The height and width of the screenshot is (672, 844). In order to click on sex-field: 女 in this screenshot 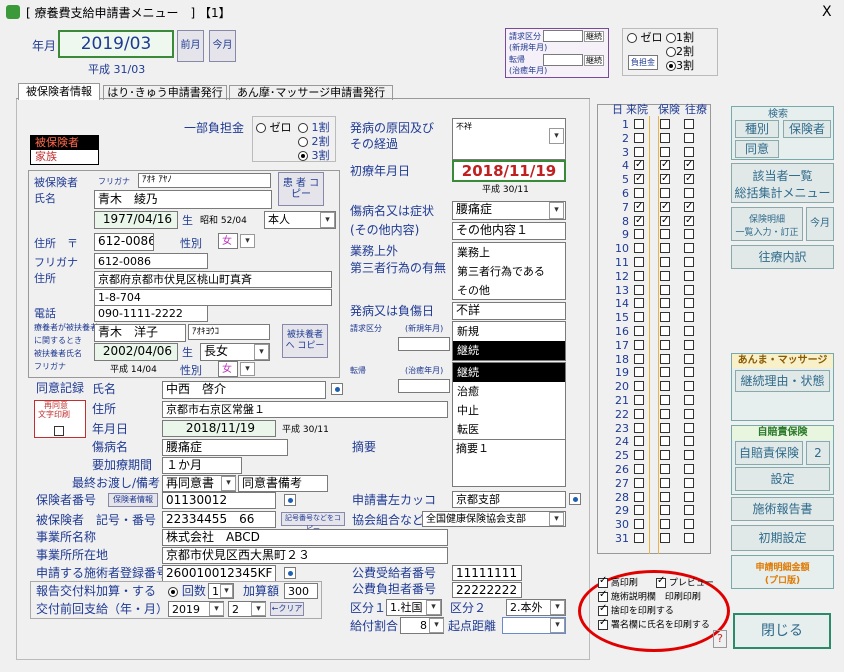, I will do `click(228, 241)`.